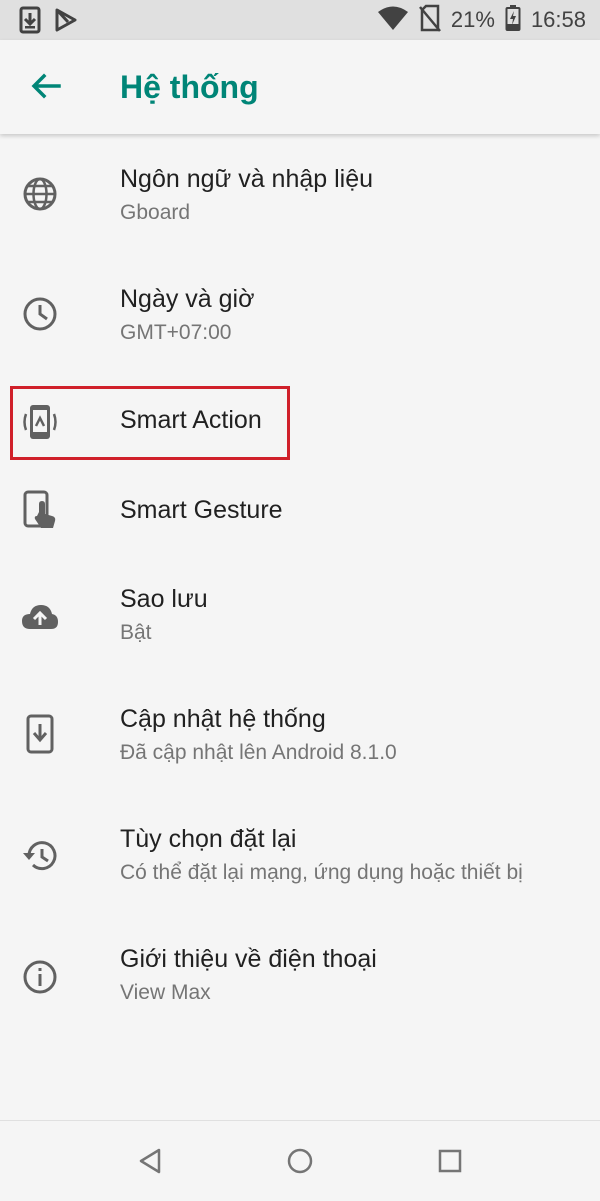  I want to click on app-bar: Hệ thống, so click(300, 87).